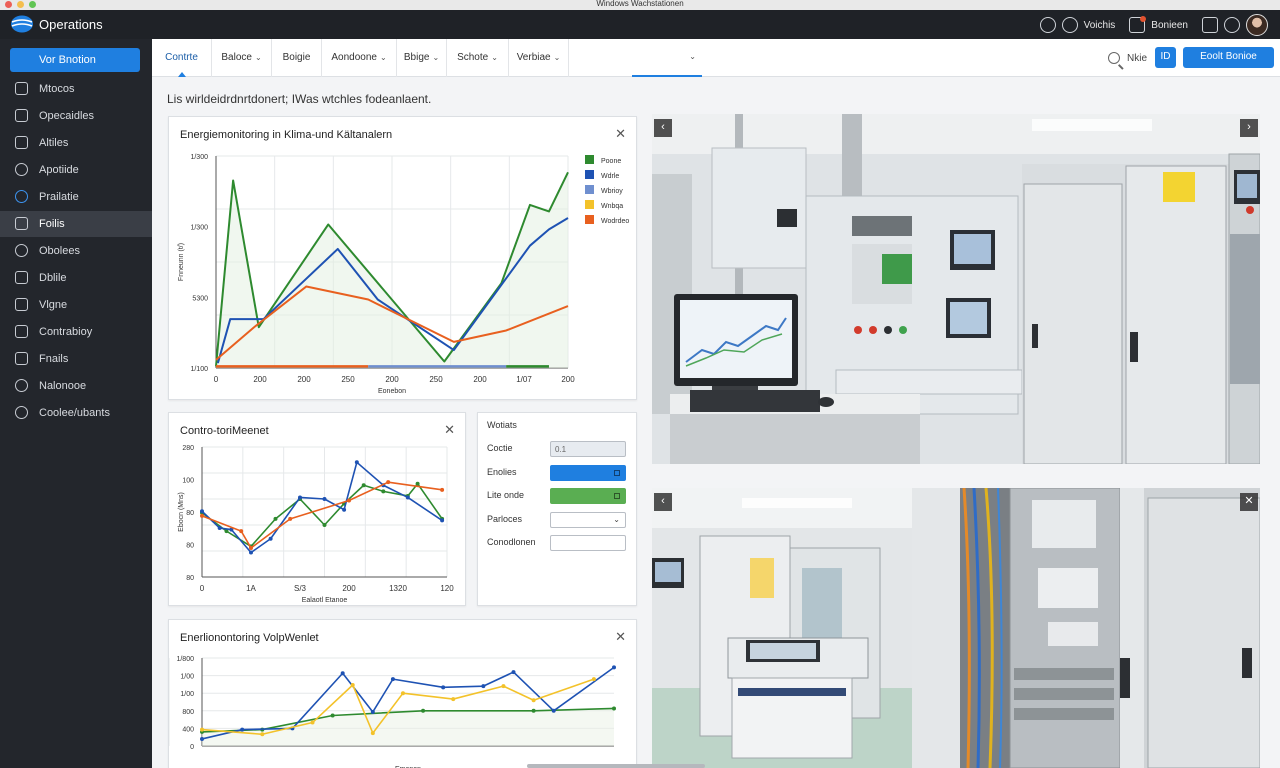 This screenshot has width=1280, height=768. What do you see at coordinates (192, 747) in the screenshot?
I see `y-tick-label: 0` at bounding box center [192, 747].